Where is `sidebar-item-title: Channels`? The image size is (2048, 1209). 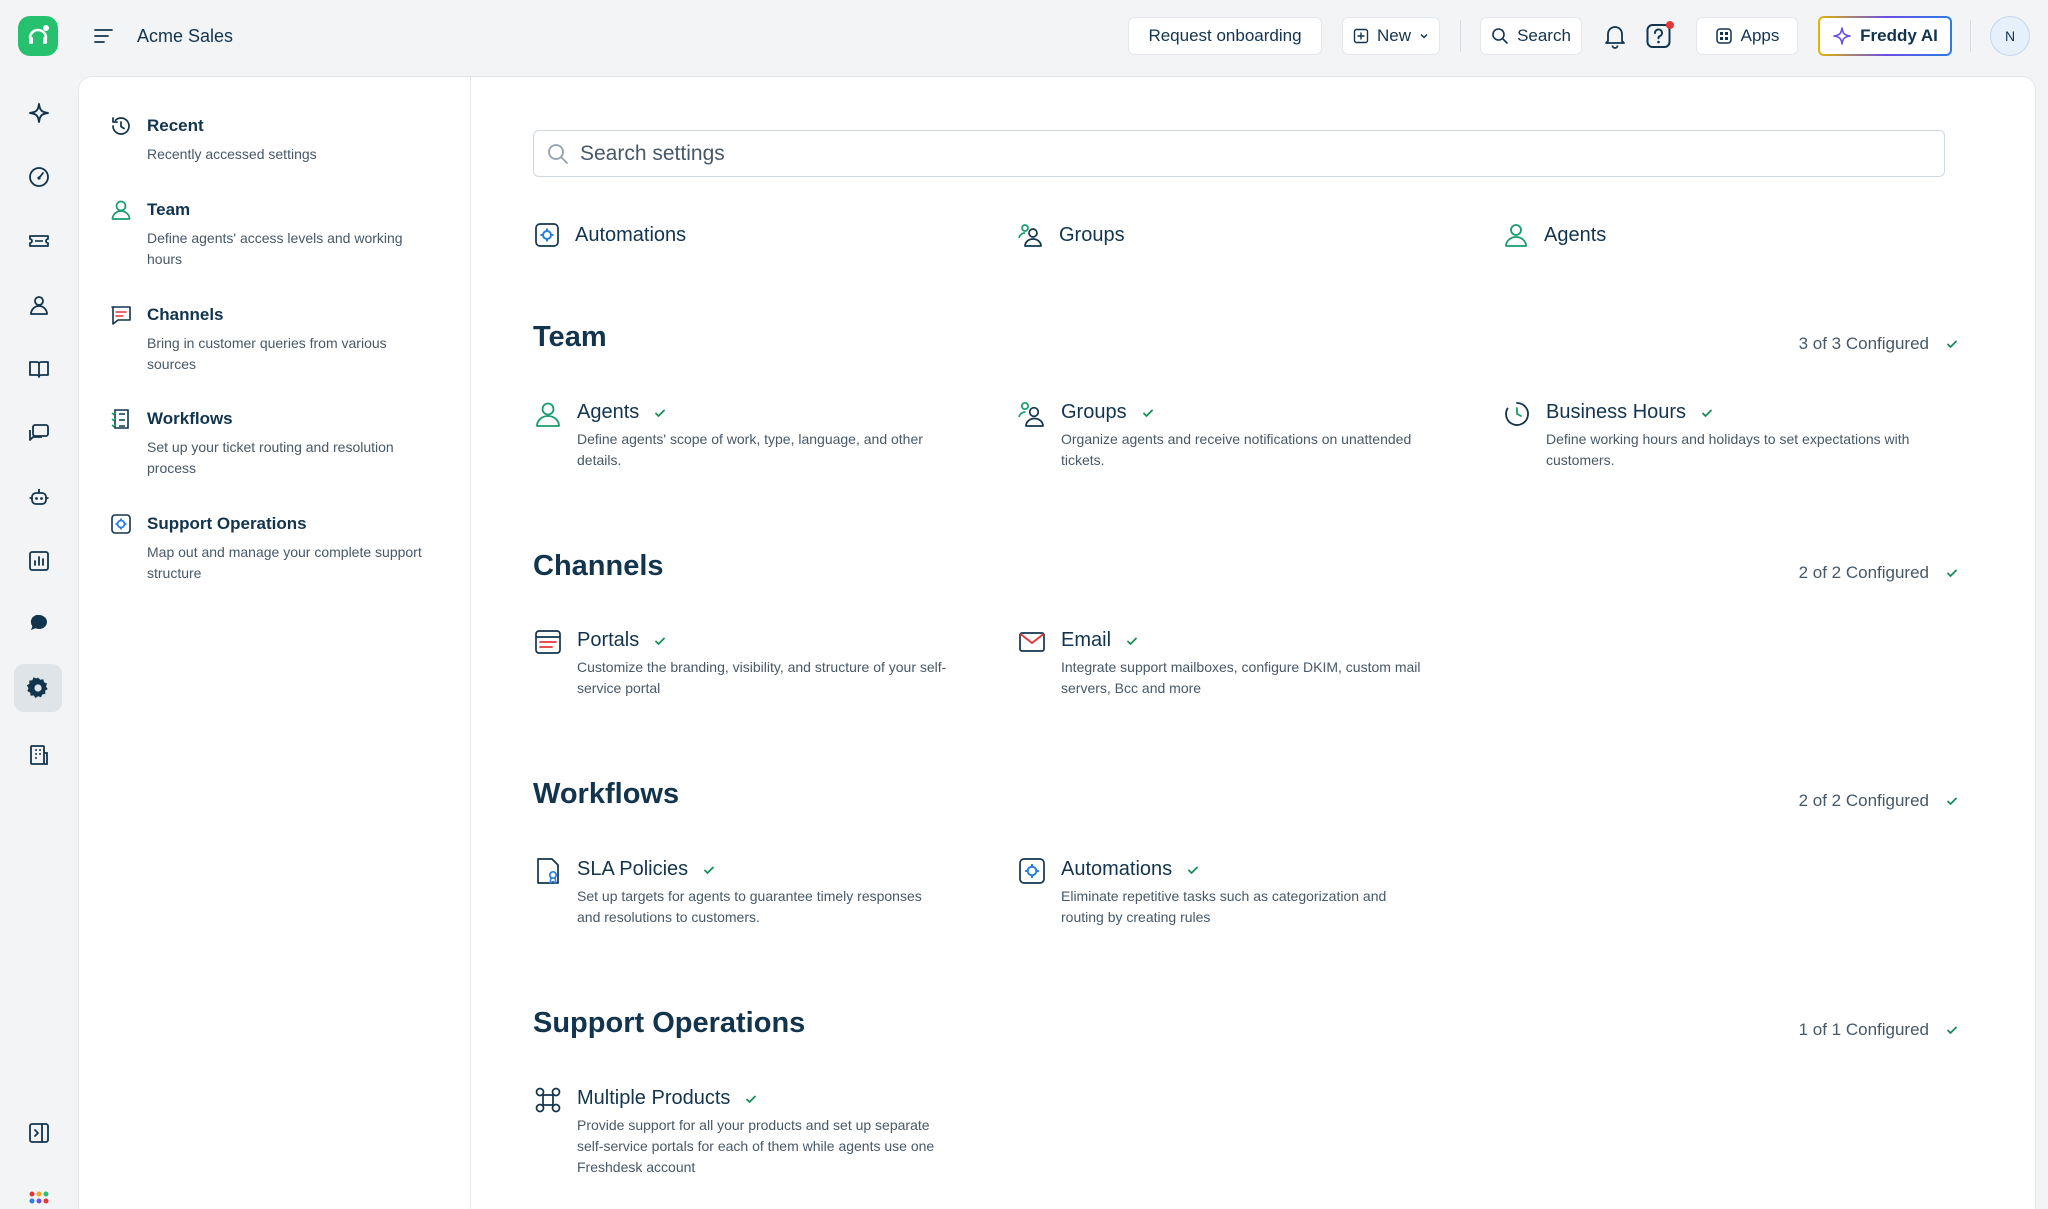
sidebar-item-title: Channels is located at coordinates (185, 314).